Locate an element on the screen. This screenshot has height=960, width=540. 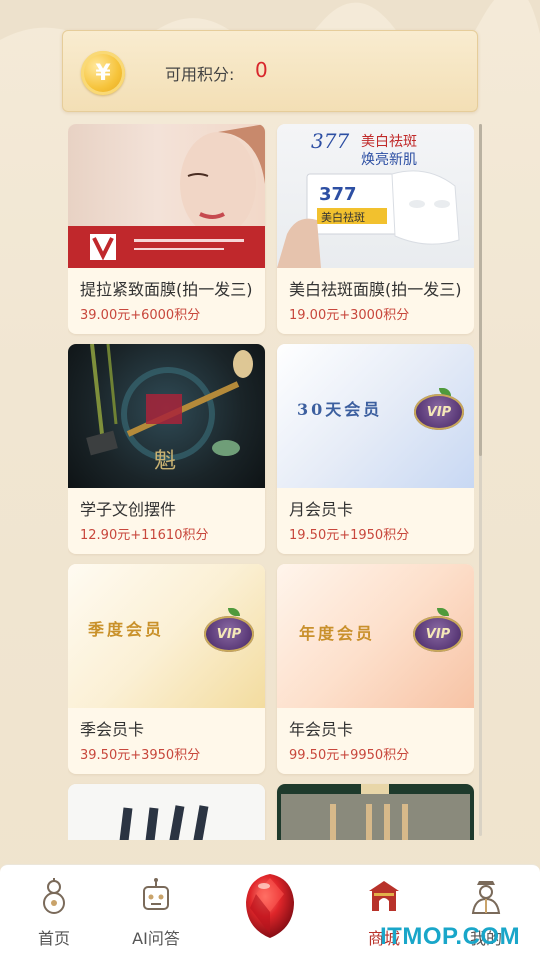
coin-icon: ¥ is located at coordinates (103, 73).